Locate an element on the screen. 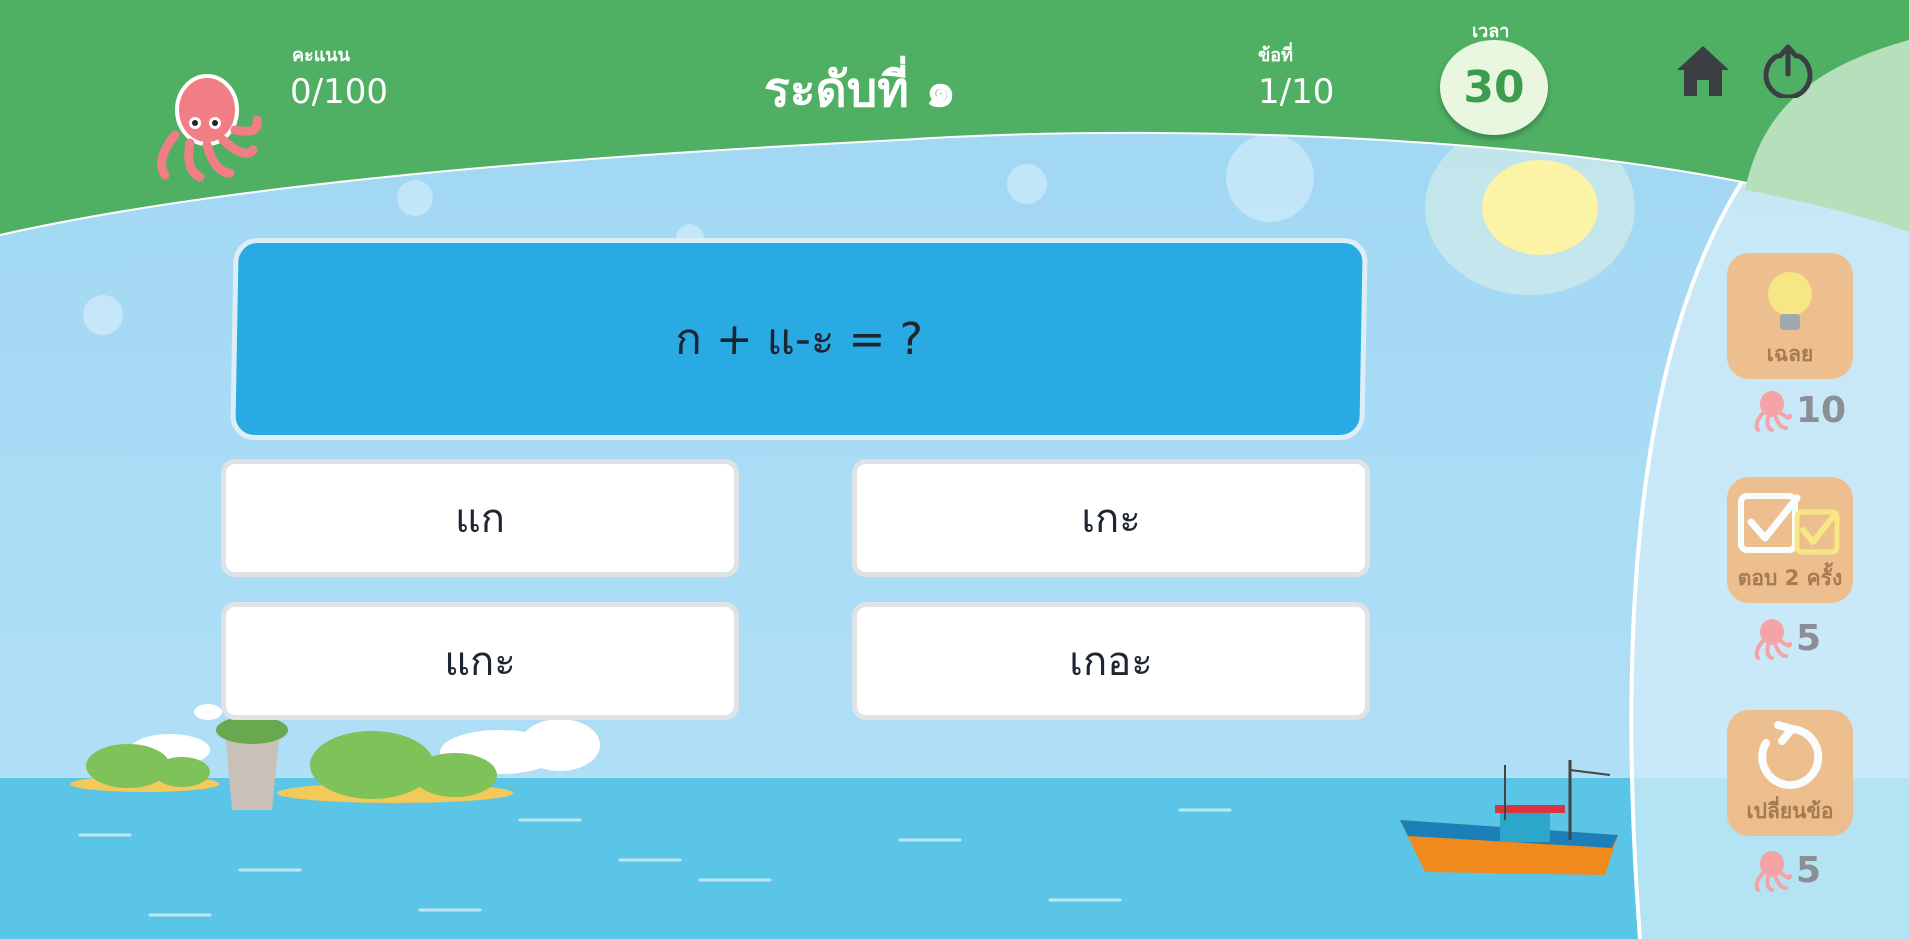  answer-twice-button: ตอบ 2 ครั้ง is located at coordinates (1790, 540).